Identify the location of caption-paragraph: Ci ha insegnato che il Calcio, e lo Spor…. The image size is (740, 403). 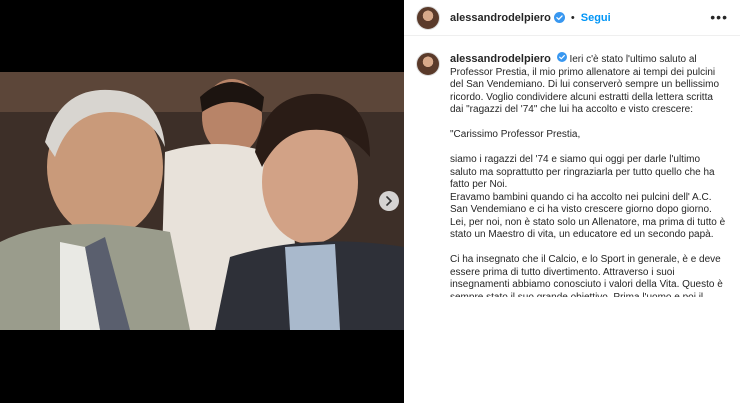
(586, 275).